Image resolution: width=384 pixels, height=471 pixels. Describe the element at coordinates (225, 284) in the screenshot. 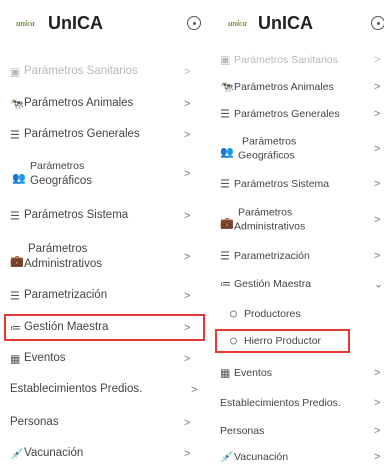

I see `list-check-icon: ≔` at that location.